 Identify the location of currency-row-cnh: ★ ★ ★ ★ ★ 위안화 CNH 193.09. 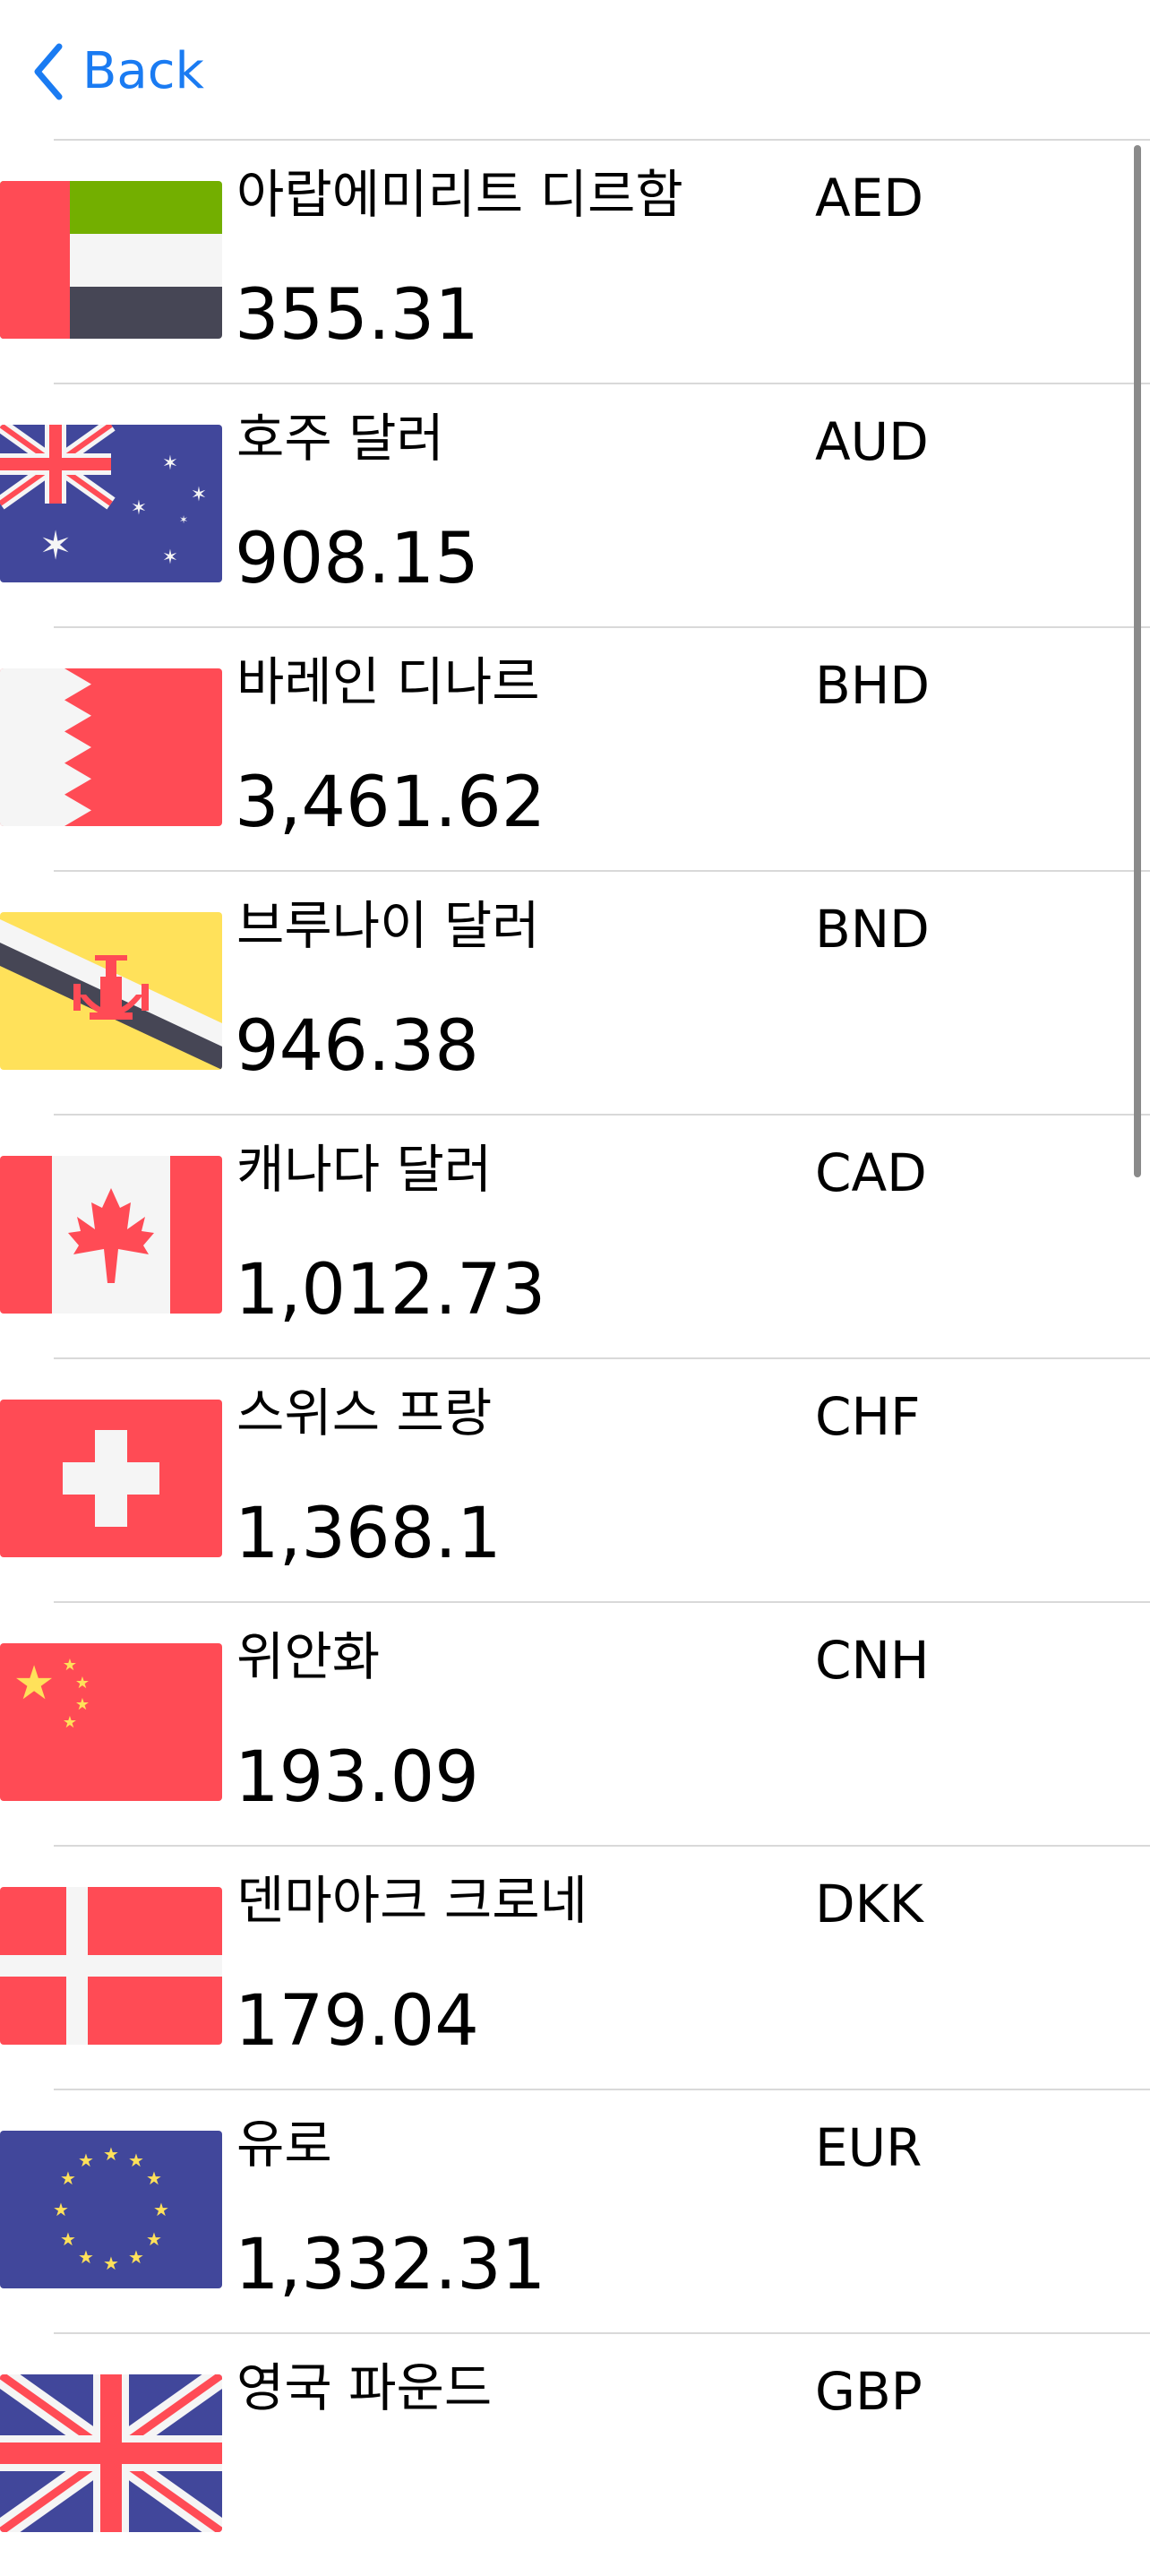
(575, 1724).